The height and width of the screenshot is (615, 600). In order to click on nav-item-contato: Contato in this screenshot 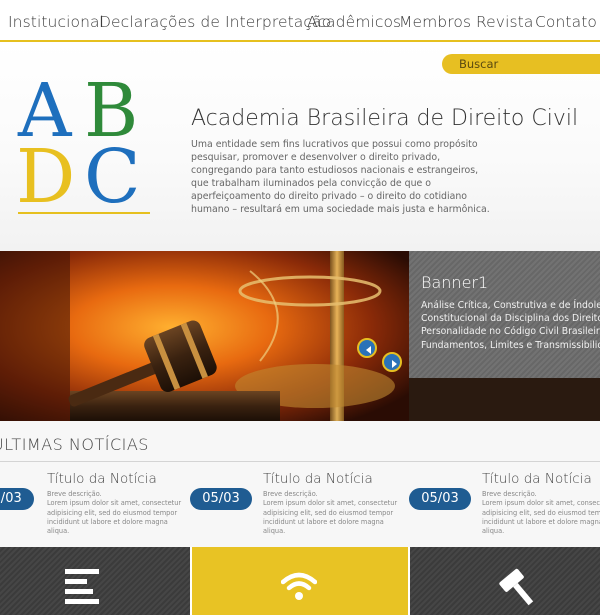, I will do `click(566, 22)`.